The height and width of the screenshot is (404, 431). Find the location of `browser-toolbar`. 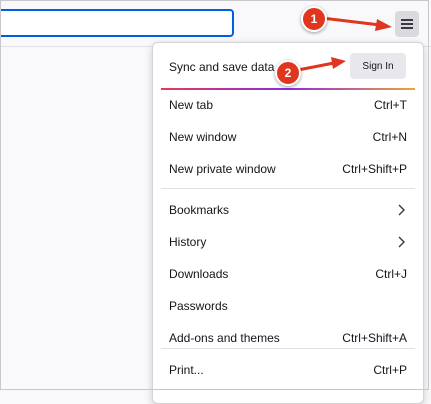

browser-toolbar is located at coordinates (215, 23).